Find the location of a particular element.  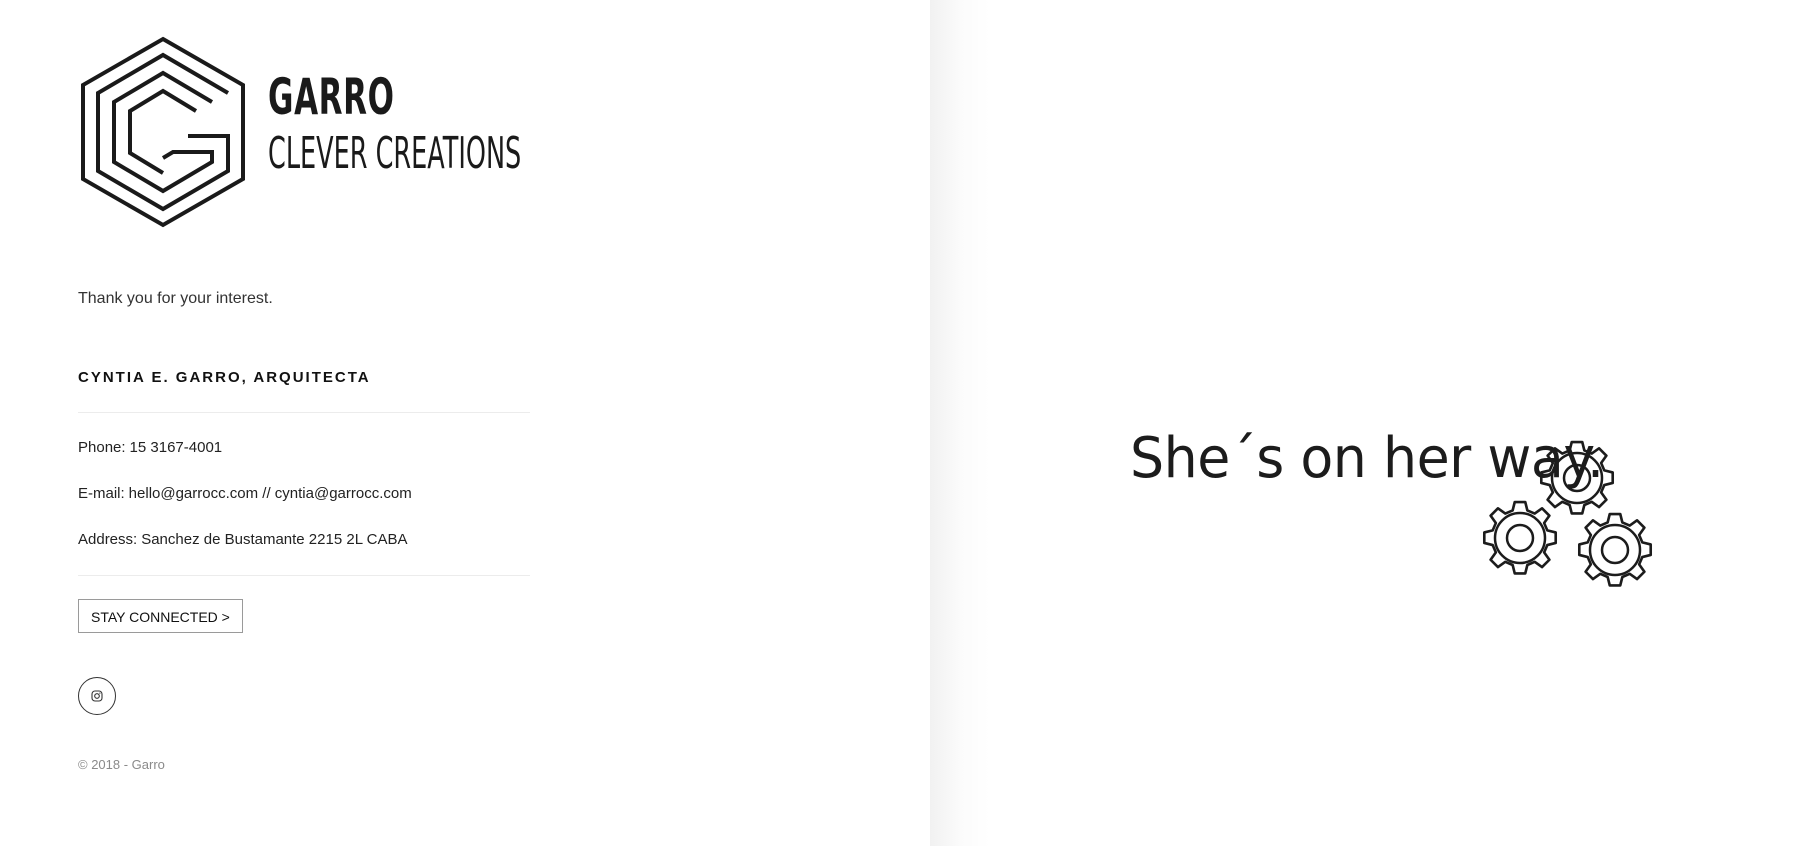

instagram-button is located at coordinates (97, 696).